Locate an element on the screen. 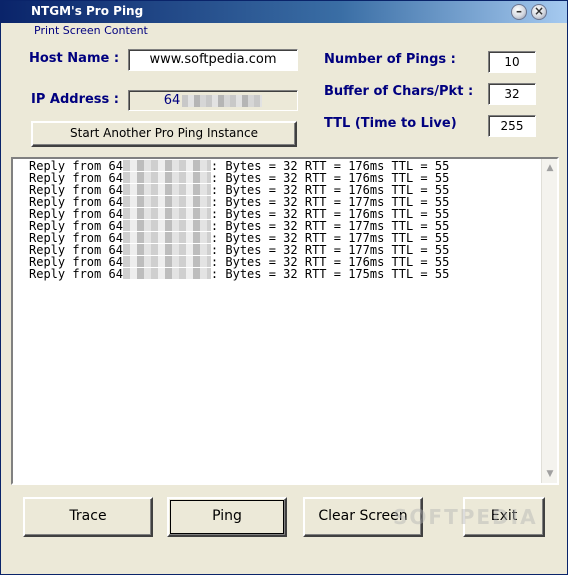 Image resolution: width=568 pixels, height=575 pixels. ping-reply-prefix: Reply from 64 is located at coordinates (76, 274).